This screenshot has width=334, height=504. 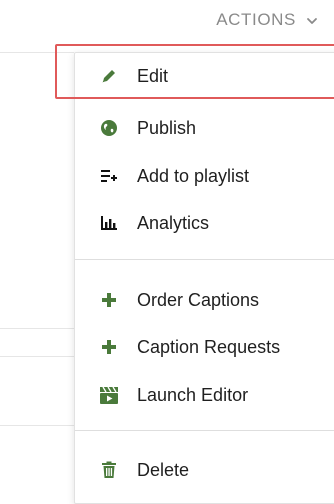 I want to click on menu-item-label: Caption Requests, so click(x=209, y=346).